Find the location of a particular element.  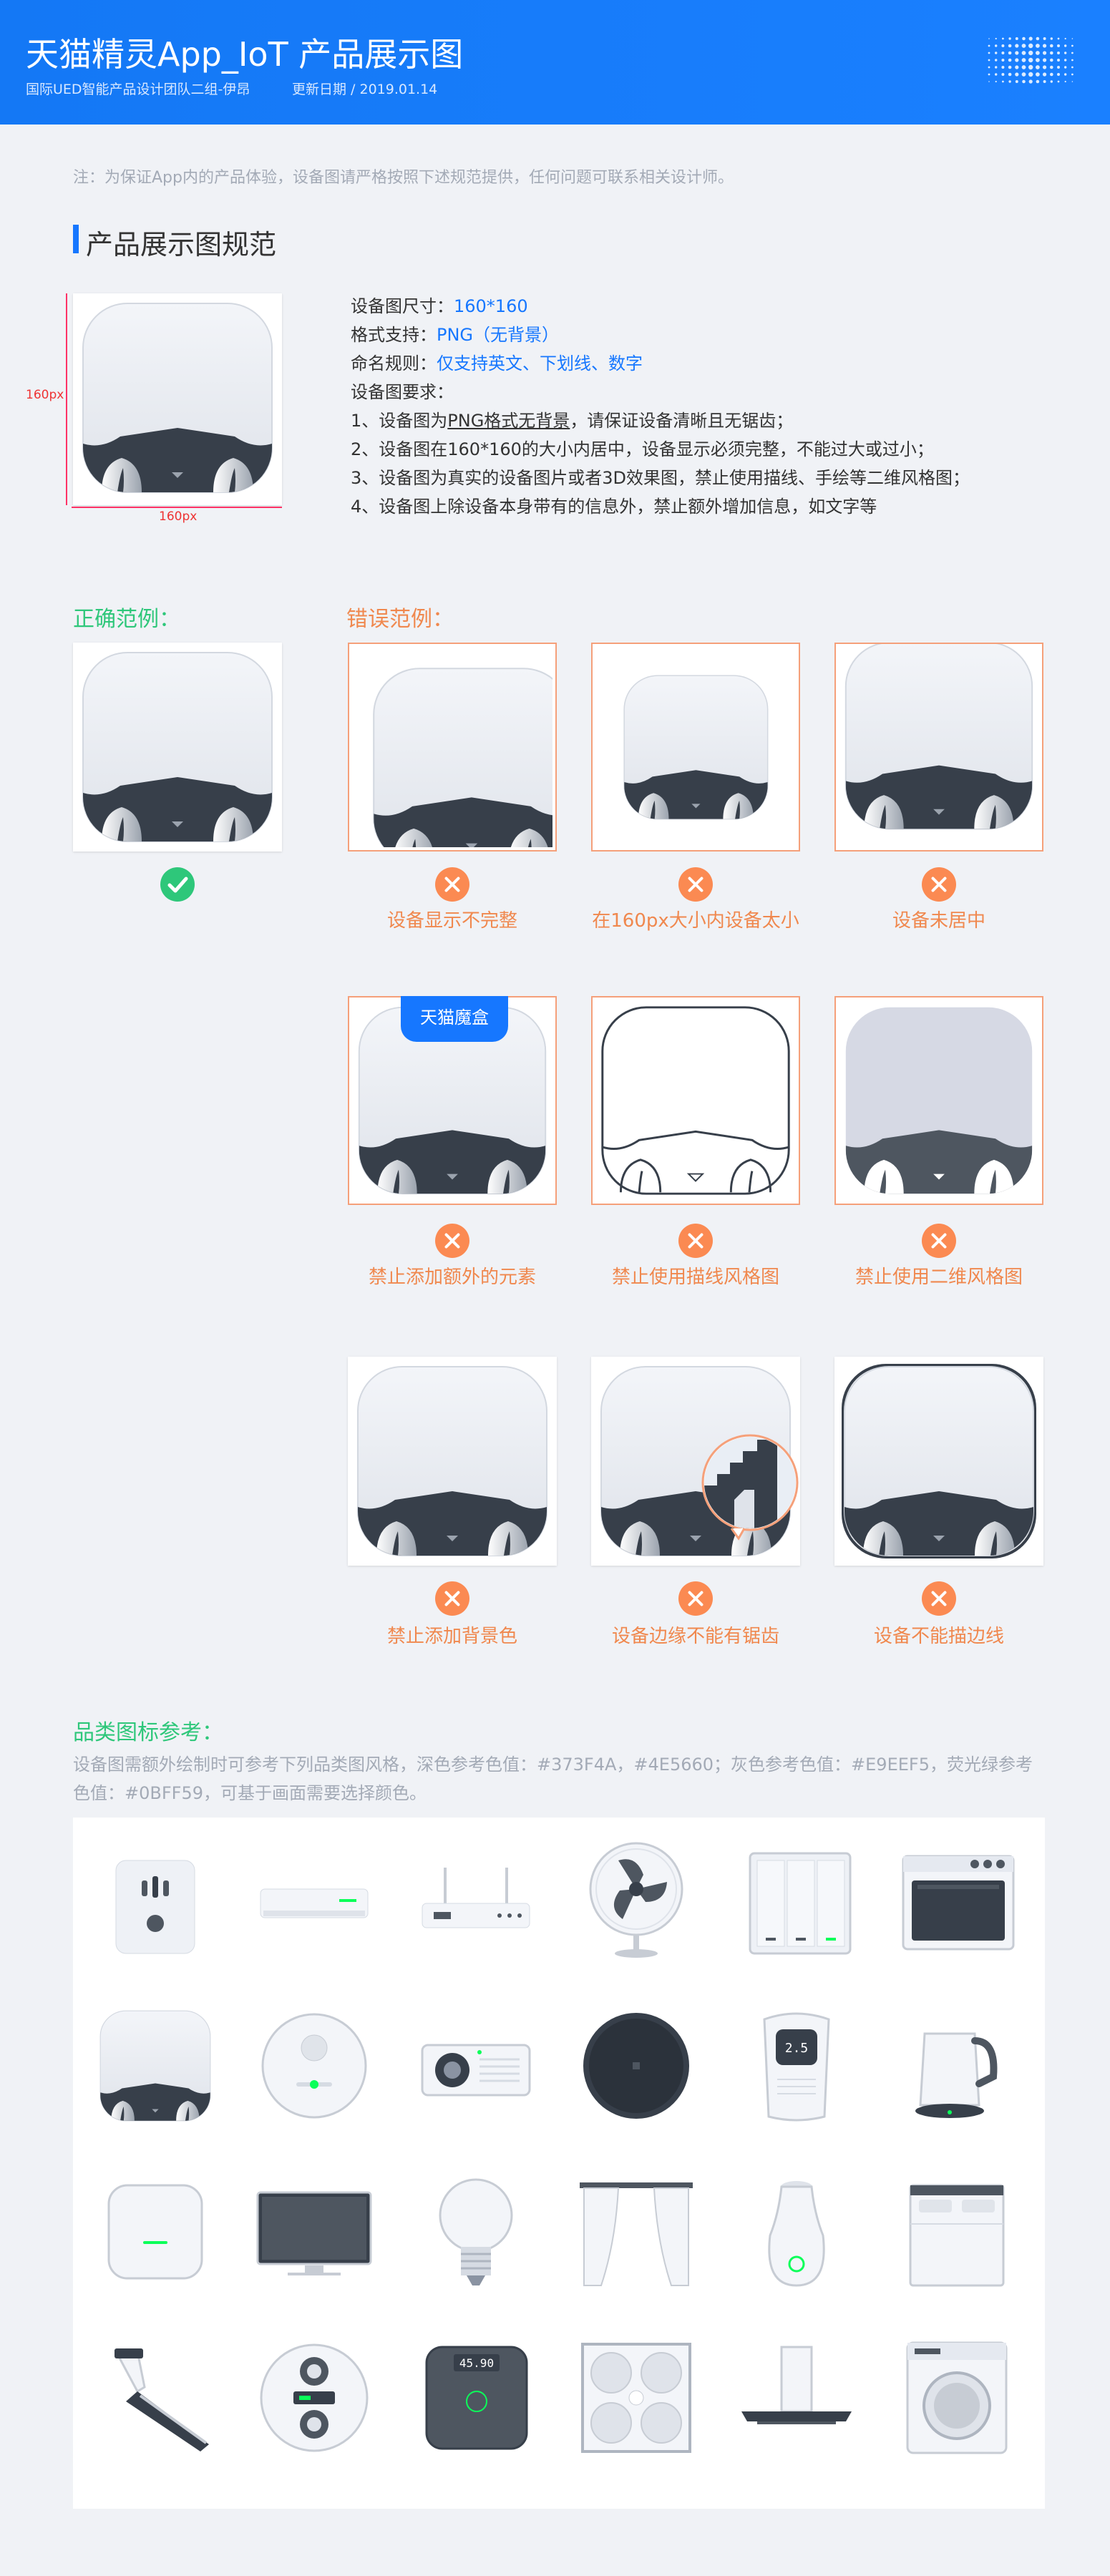

router-icon is located at coordinates (476, 1900).